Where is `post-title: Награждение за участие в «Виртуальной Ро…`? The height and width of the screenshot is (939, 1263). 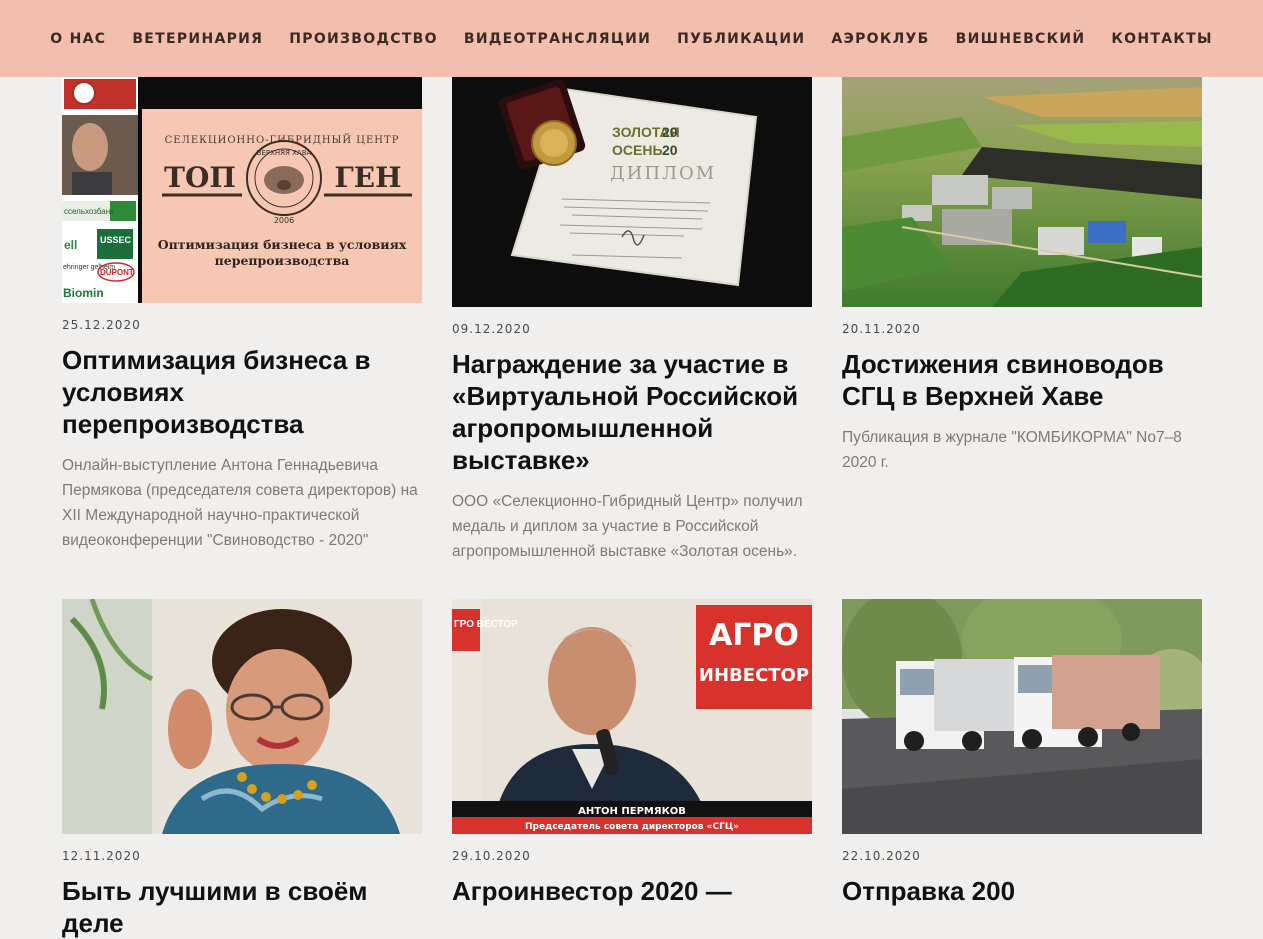
post-title: Награждение за участие в «Виртуальной Ро… is located at coordinates (632, 412).